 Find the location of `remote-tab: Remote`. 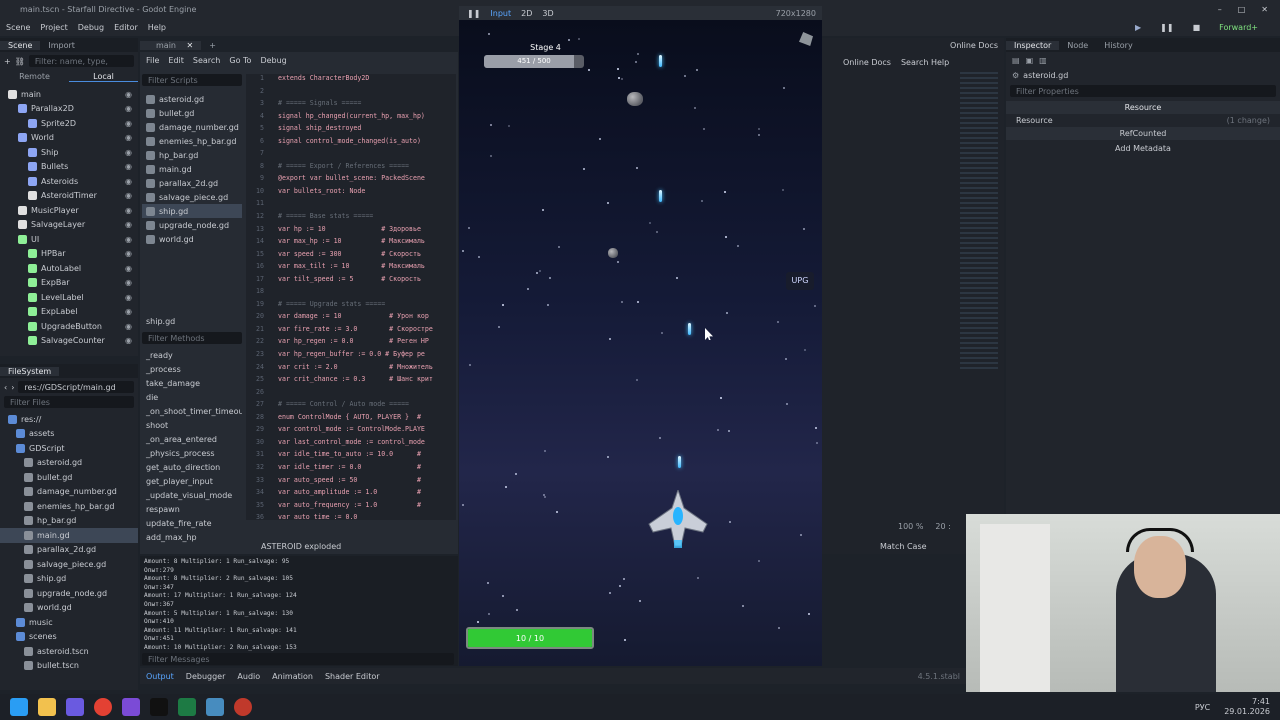

remote-tab: Remote is located at coordinates (34, 76).